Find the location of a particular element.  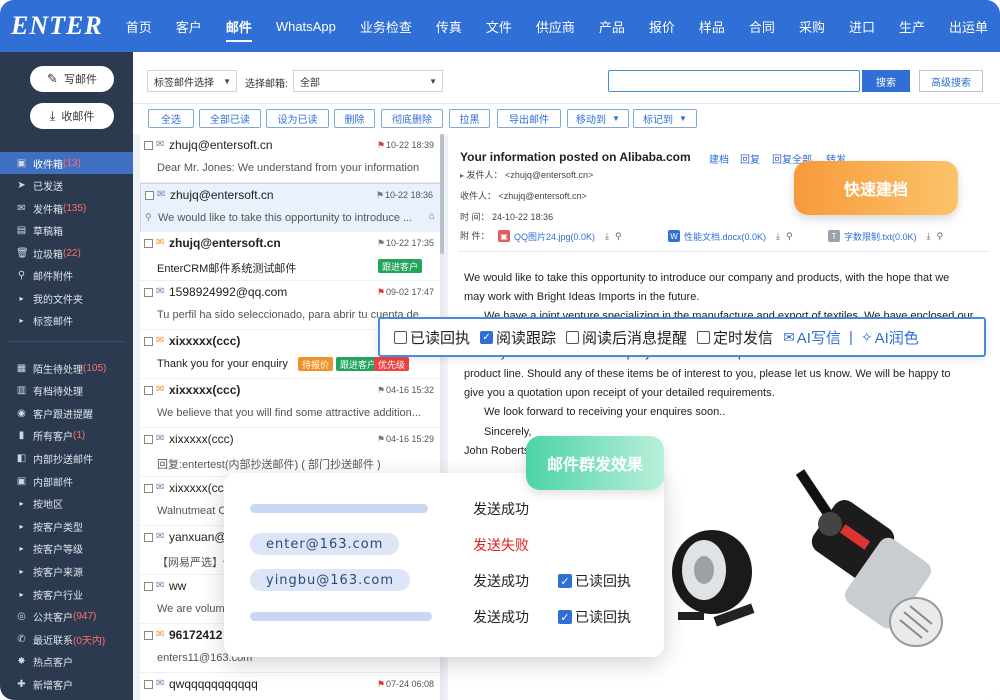

nav-item: 供应商 is located at coordinates (555, 26).